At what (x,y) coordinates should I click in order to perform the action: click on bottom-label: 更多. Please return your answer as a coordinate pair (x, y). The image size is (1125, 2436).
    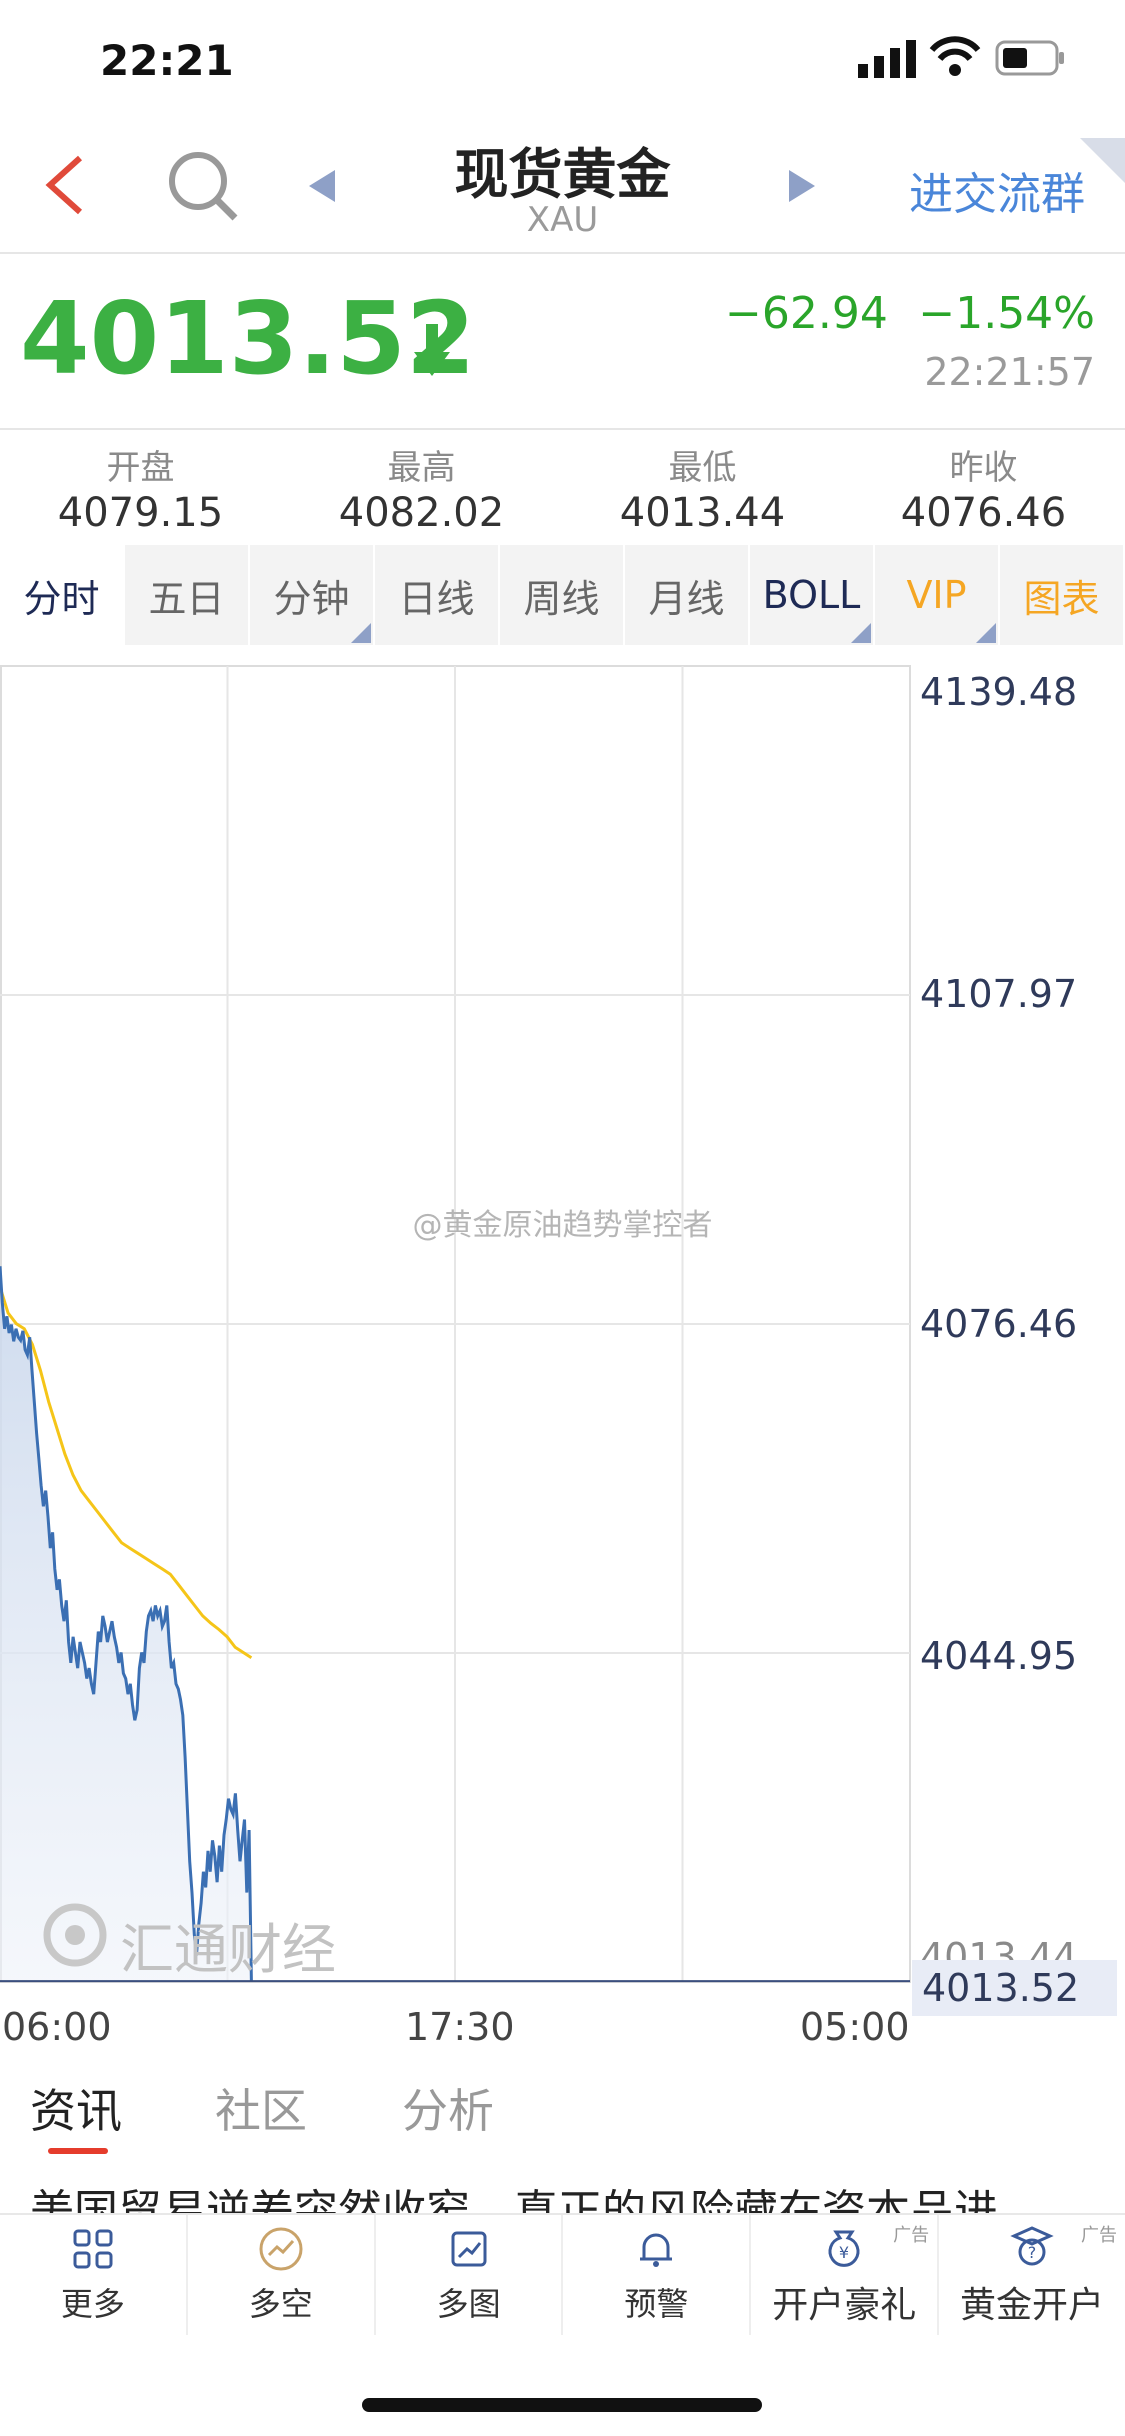
    Looking at the image, I should click on (92, 2304).